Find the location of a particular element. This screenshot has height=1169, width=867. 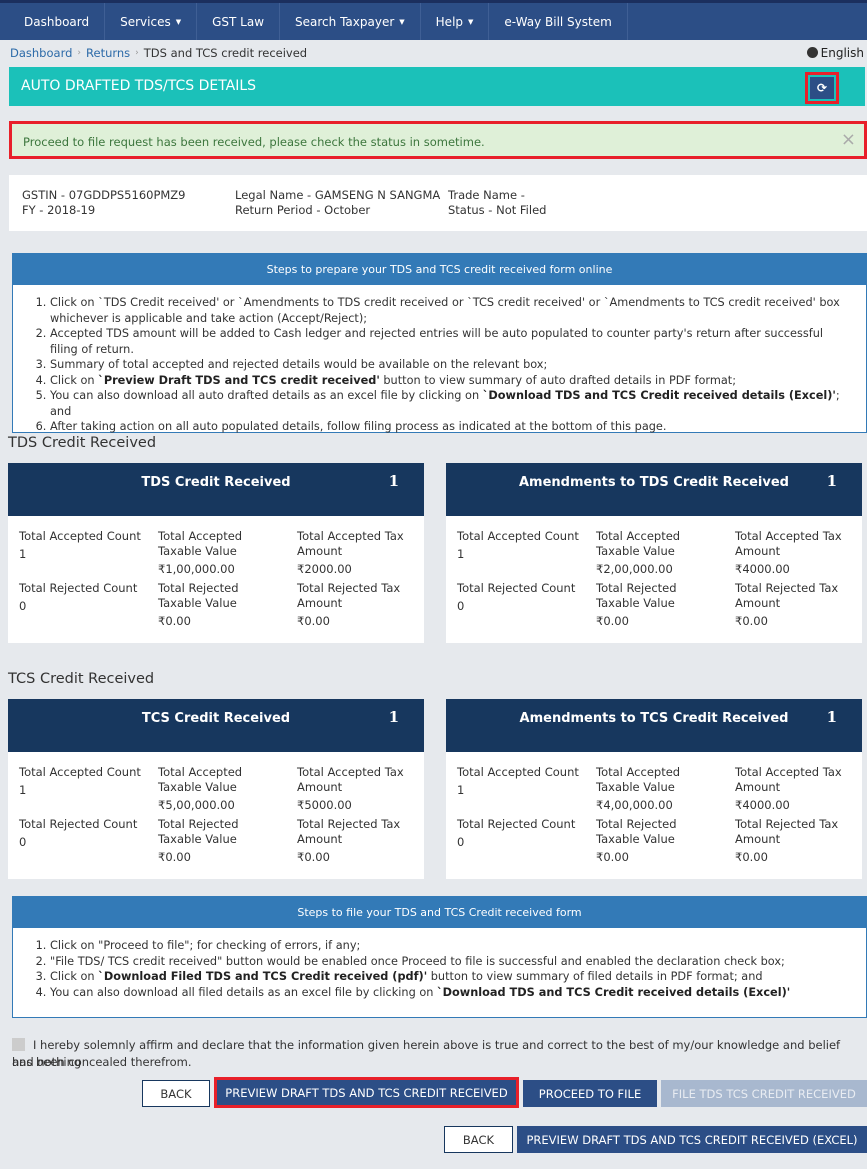

refresh-highlight: ⟳ is located at coordinates (822, 88).